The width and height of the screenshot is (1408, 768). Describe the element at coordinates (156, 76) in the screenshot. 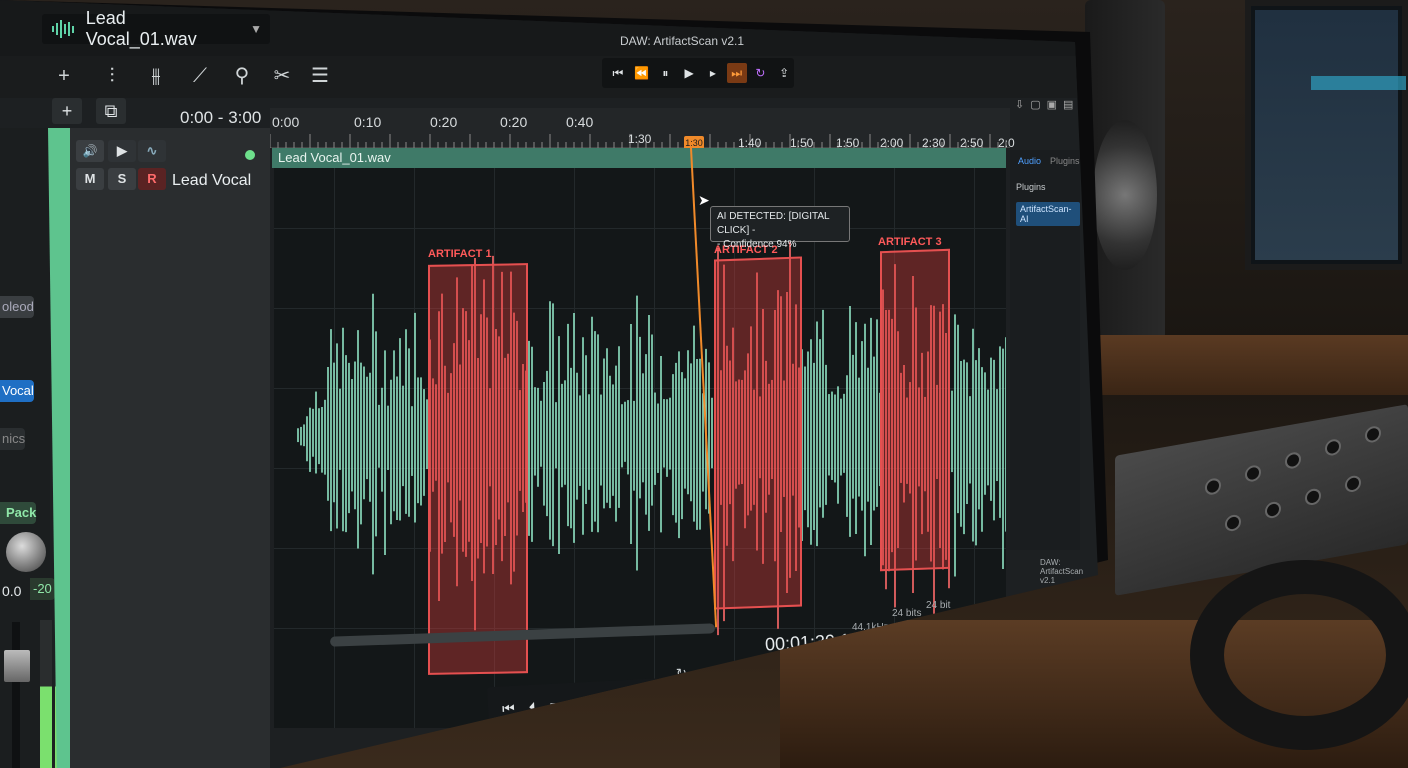

I see `eq-sliders-icon: ⫵` at that location.